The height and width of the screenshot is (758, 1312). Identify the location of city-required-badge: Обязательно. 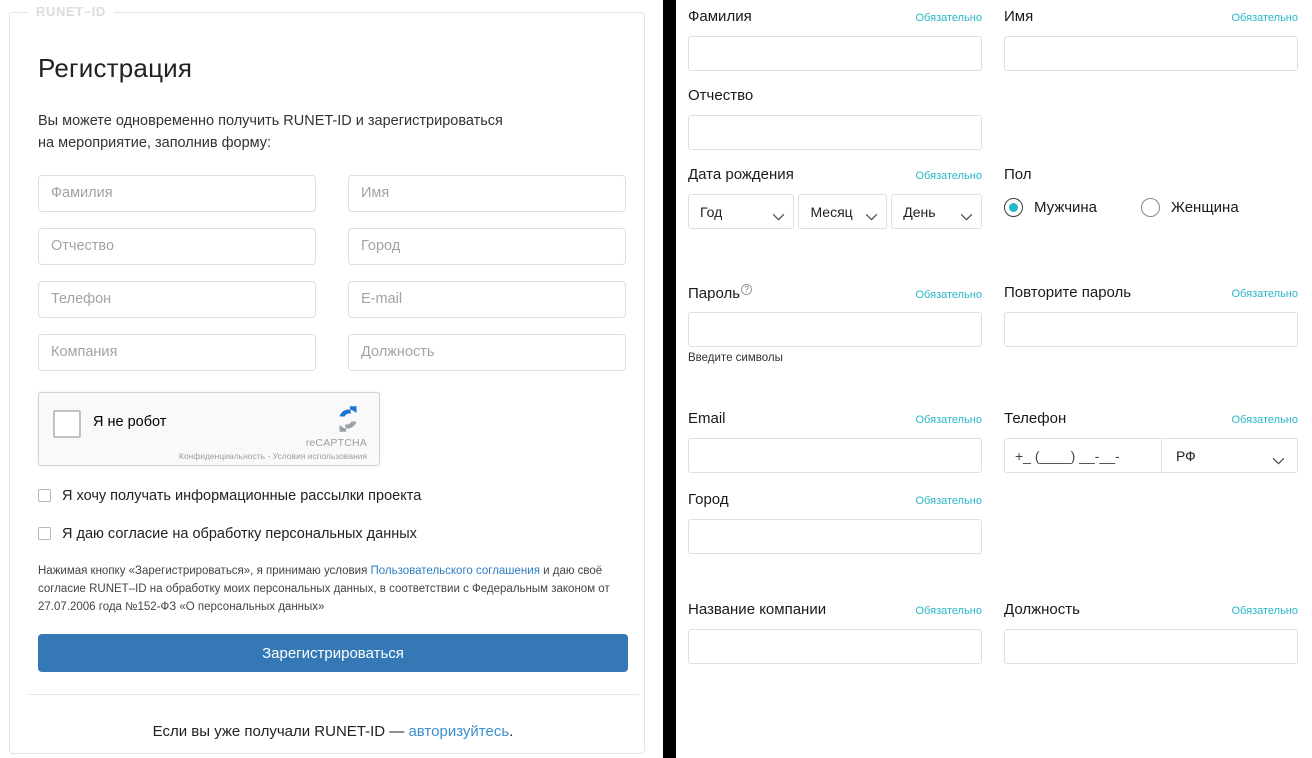
(949, 501).